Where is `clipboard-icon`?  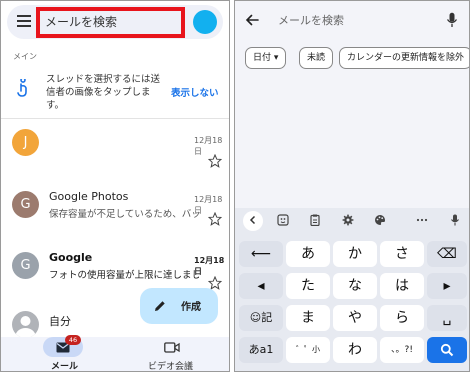
clipboard-icon is located at coordinates (315, 220).